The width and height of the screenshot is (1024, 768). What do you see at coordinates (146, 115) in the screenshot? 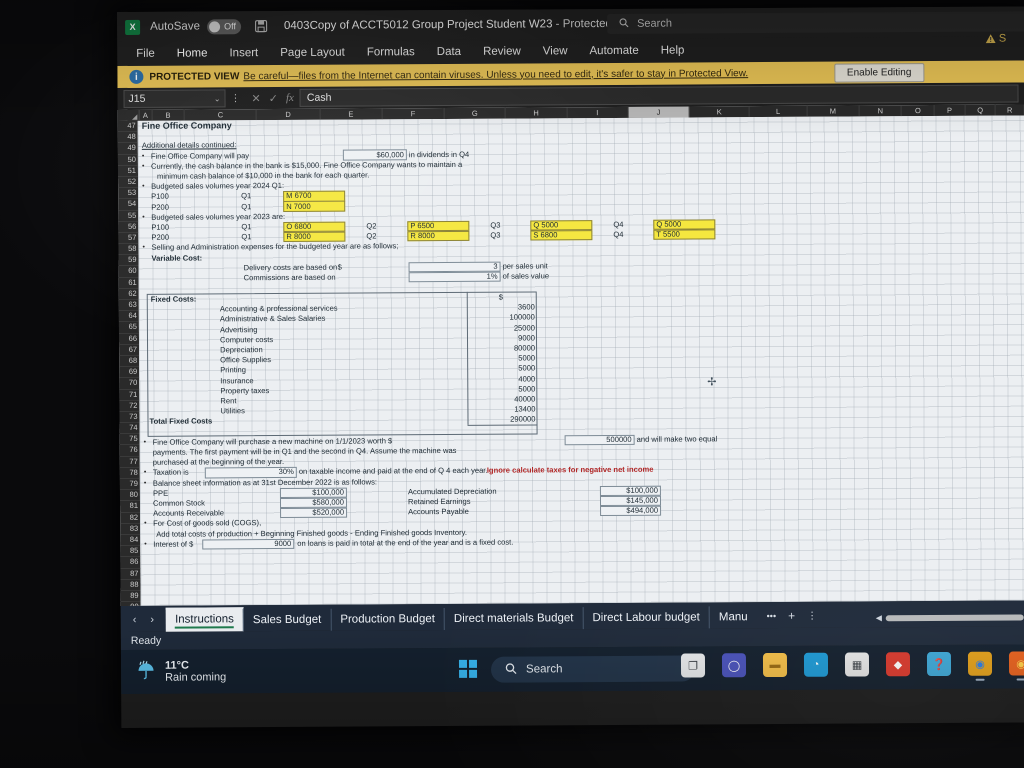
I see `column-header-A: A` at bounding box center [146, 115].